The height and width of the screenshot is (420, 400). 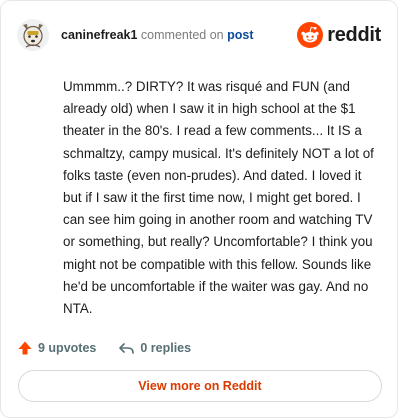 What do you see at coordinates (310, 35) in the screenshot?
I see `reddit-logo-icon` at bounding box center [310, 35].